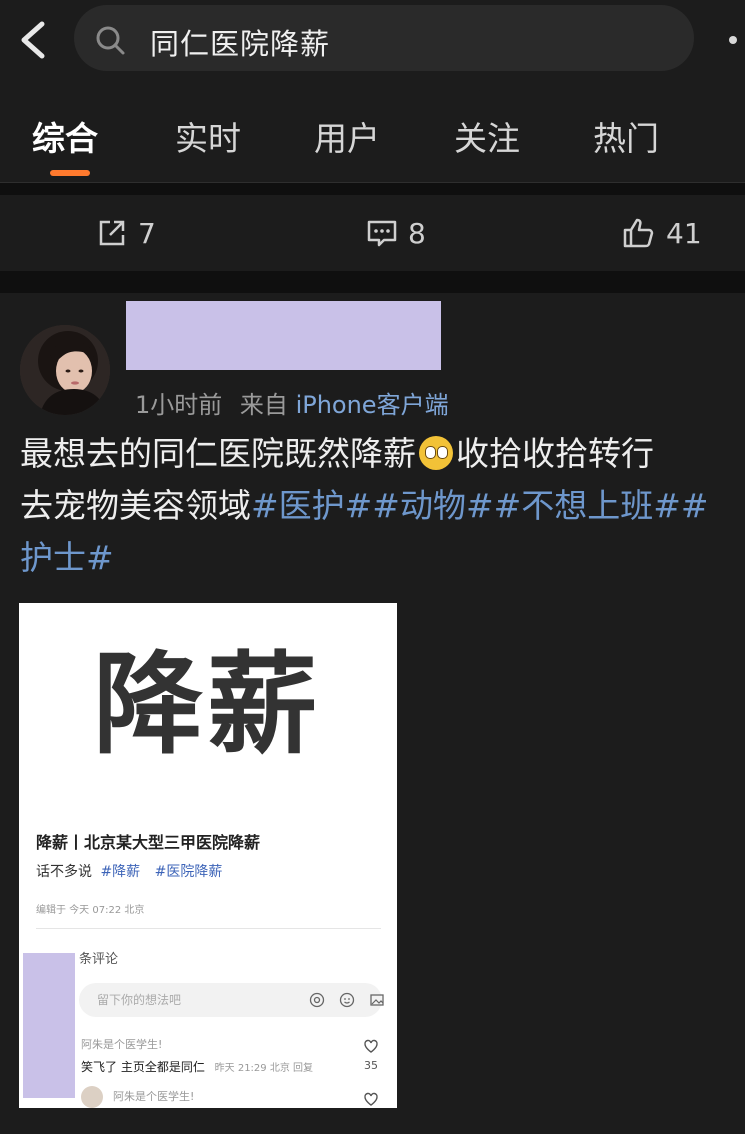  Describe the element at coordinates (417, 233) in the screenshot. I see `comment-count: 8` at that location.